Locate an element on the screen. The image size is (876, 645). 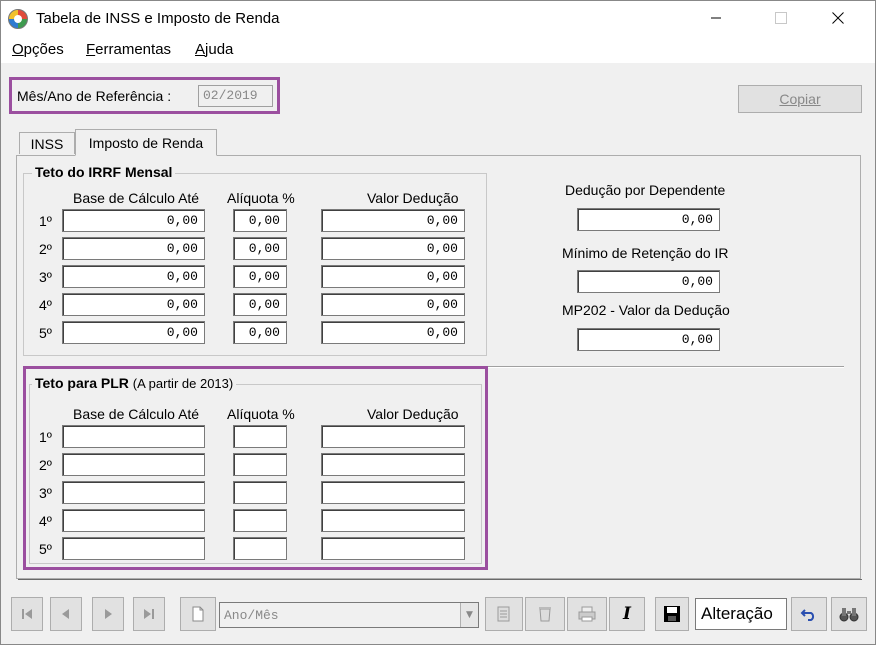
tab-imposto-de-renda-label: Imposto de Renda is located at coordinates (146, 142).